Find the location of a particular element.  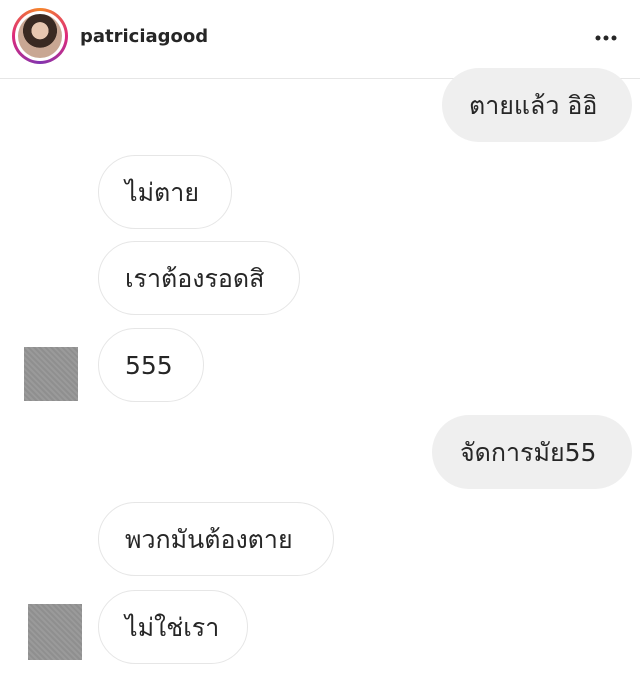

message-text: เราต้องรอดสิ is located at coordinates (195, 278).